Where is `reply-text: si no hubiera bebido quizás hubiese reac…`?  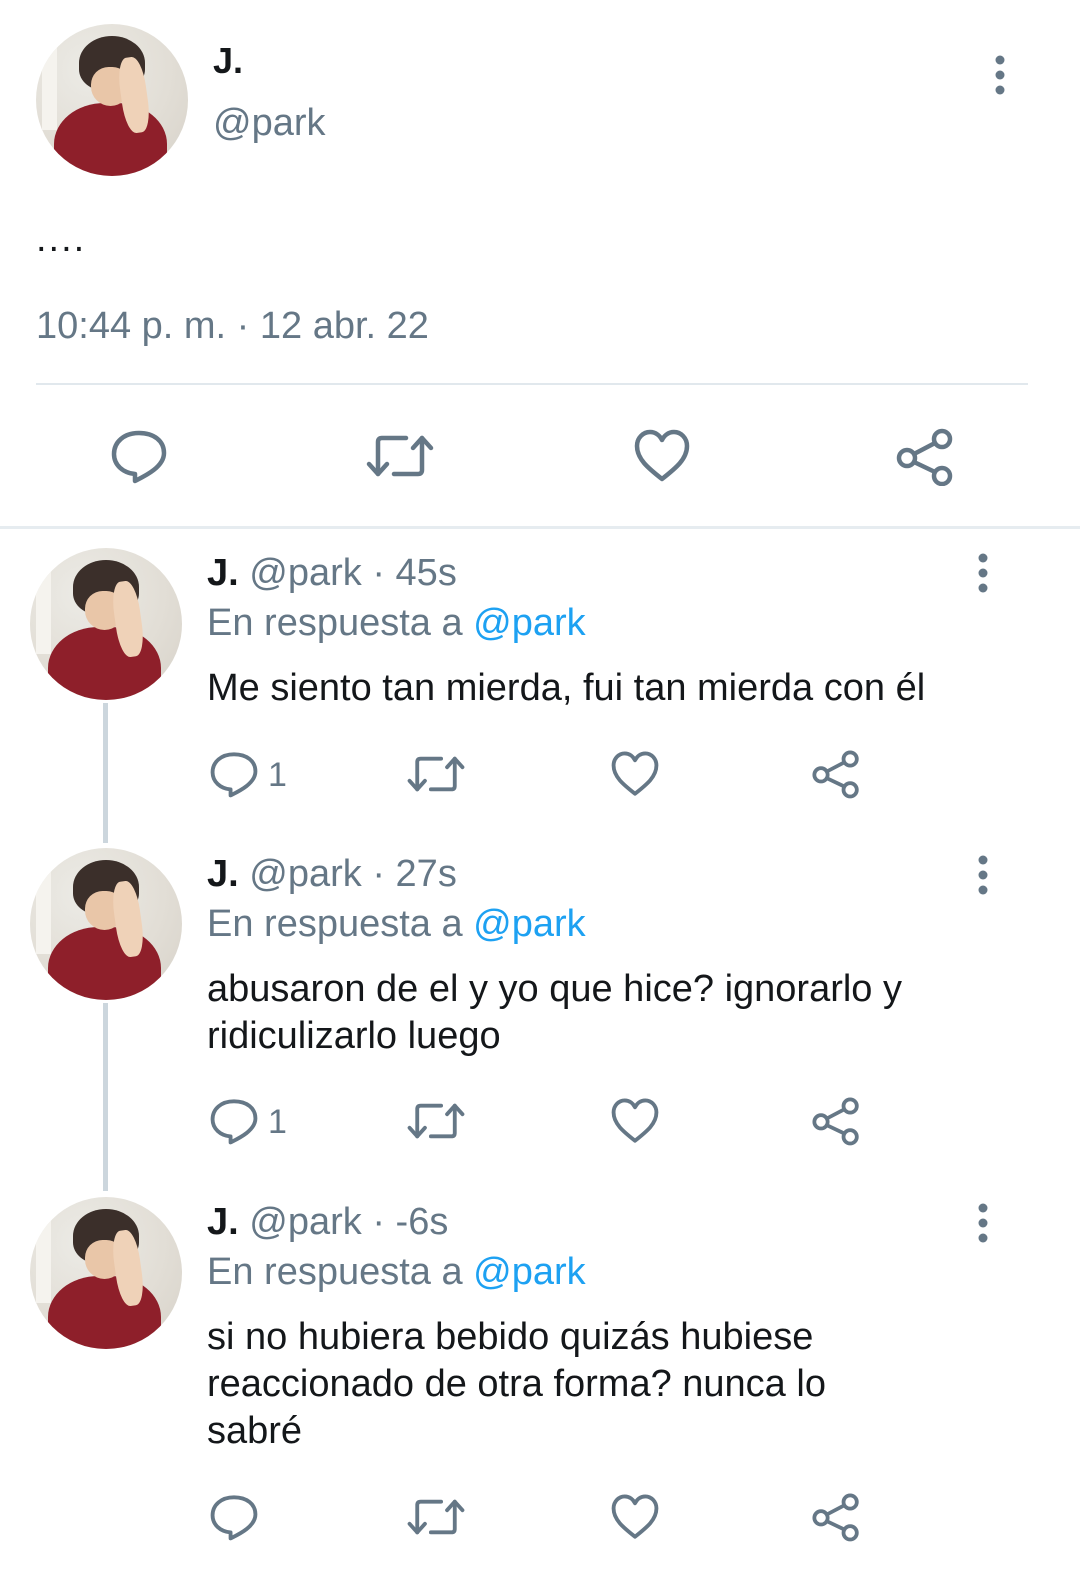 reply-text: si no hubiera bebido quizás hubiese reac… is located at coordinates (516, 1384).